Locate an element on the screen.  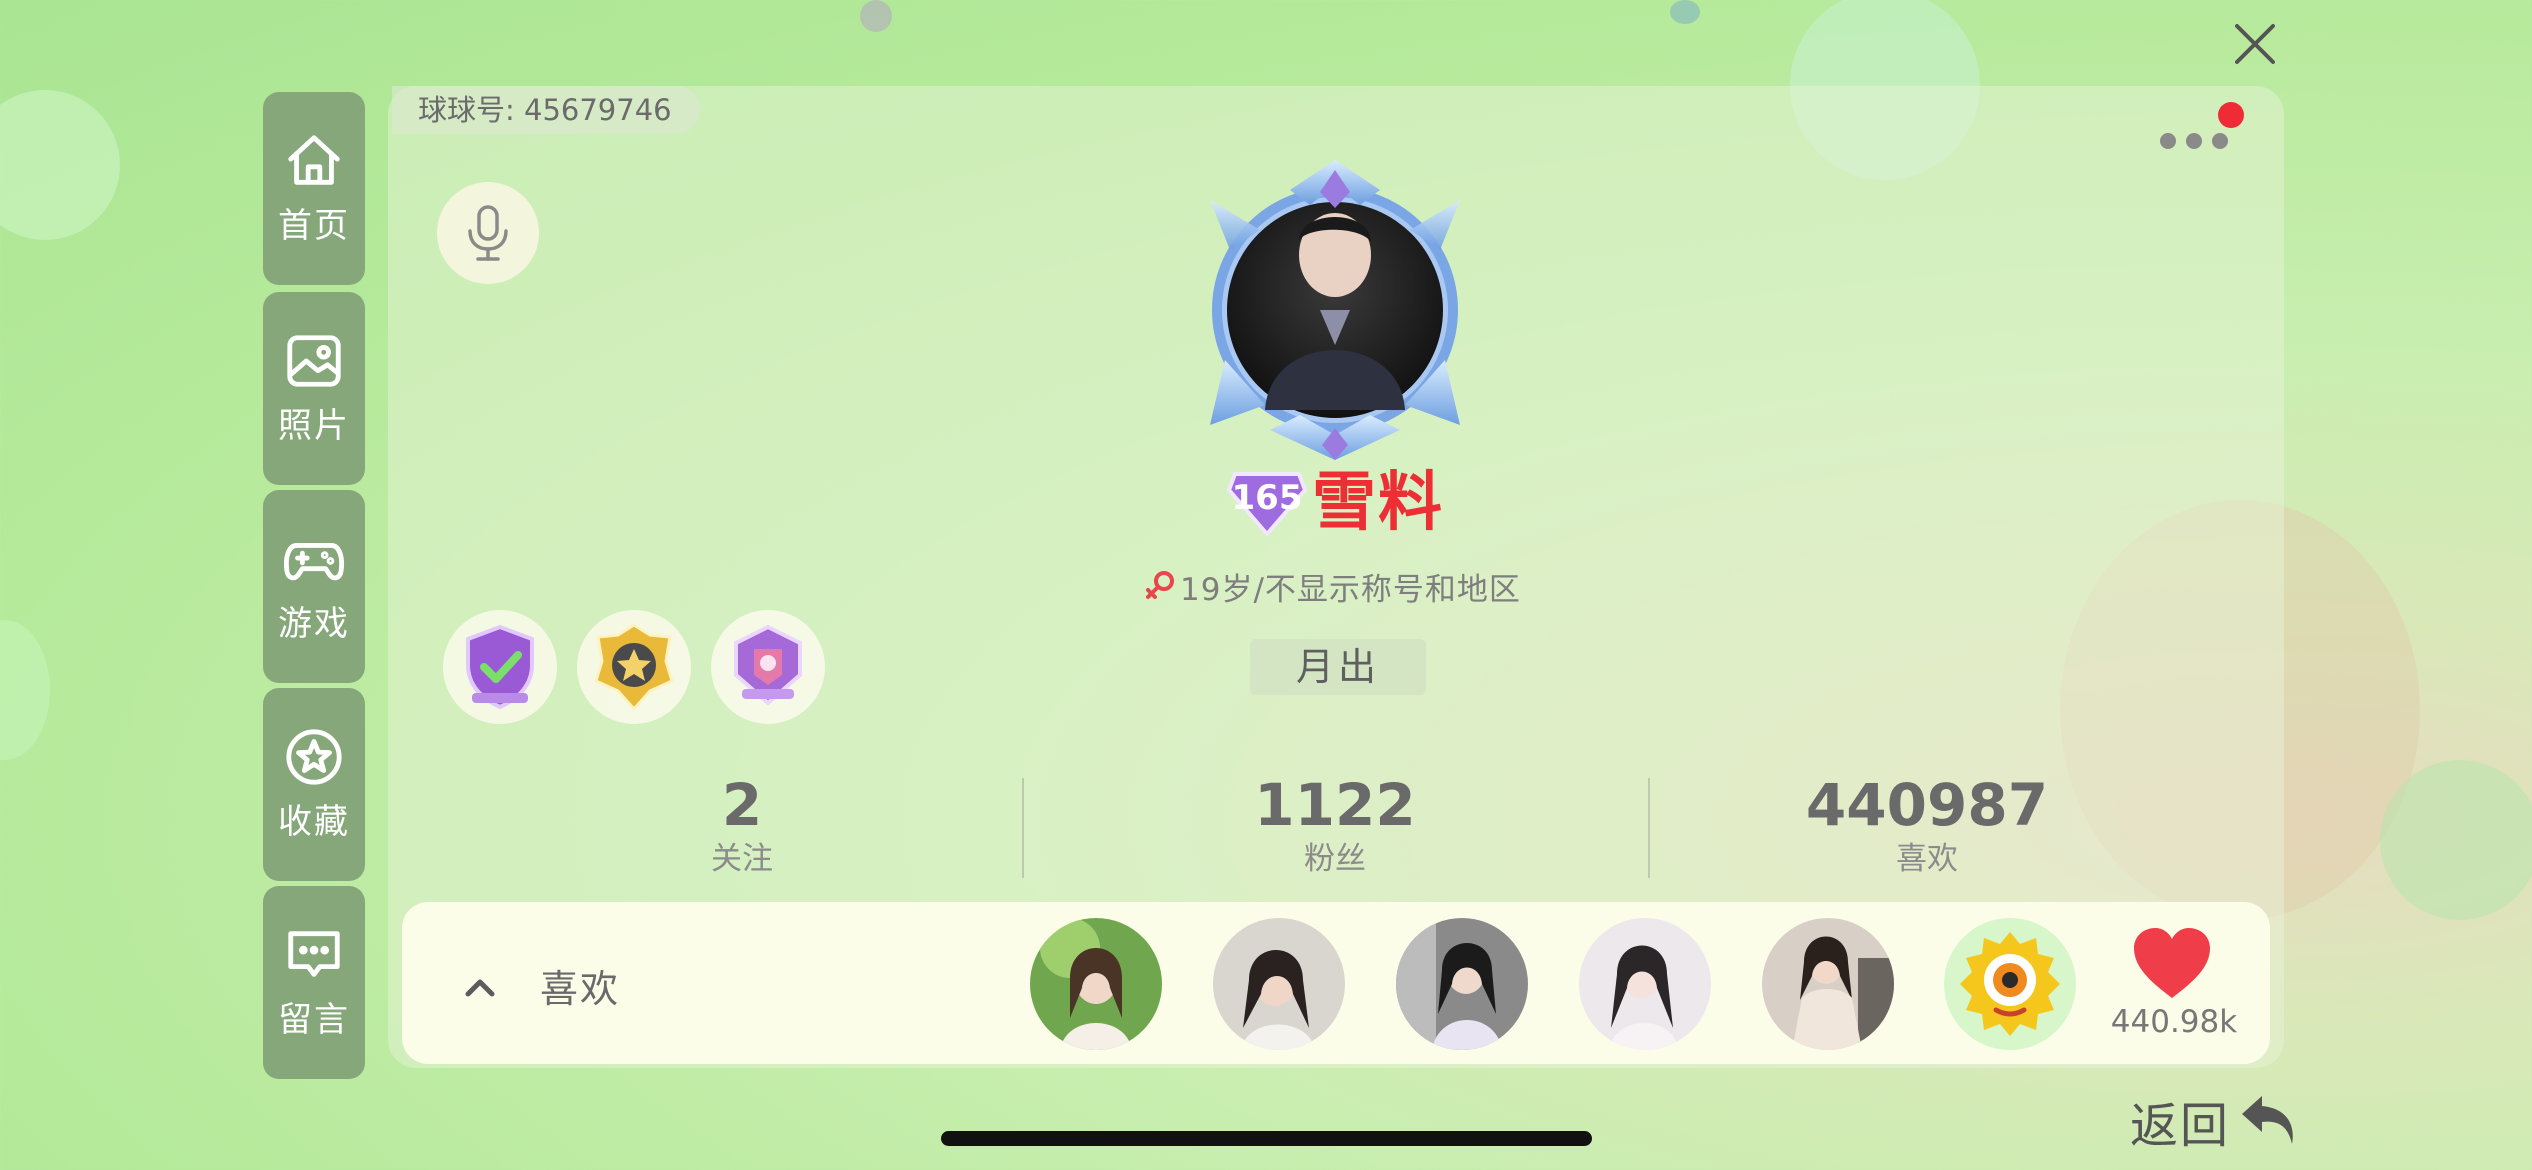
uid-label: 球球号: 45679746 is located at coordinates (546, 110).